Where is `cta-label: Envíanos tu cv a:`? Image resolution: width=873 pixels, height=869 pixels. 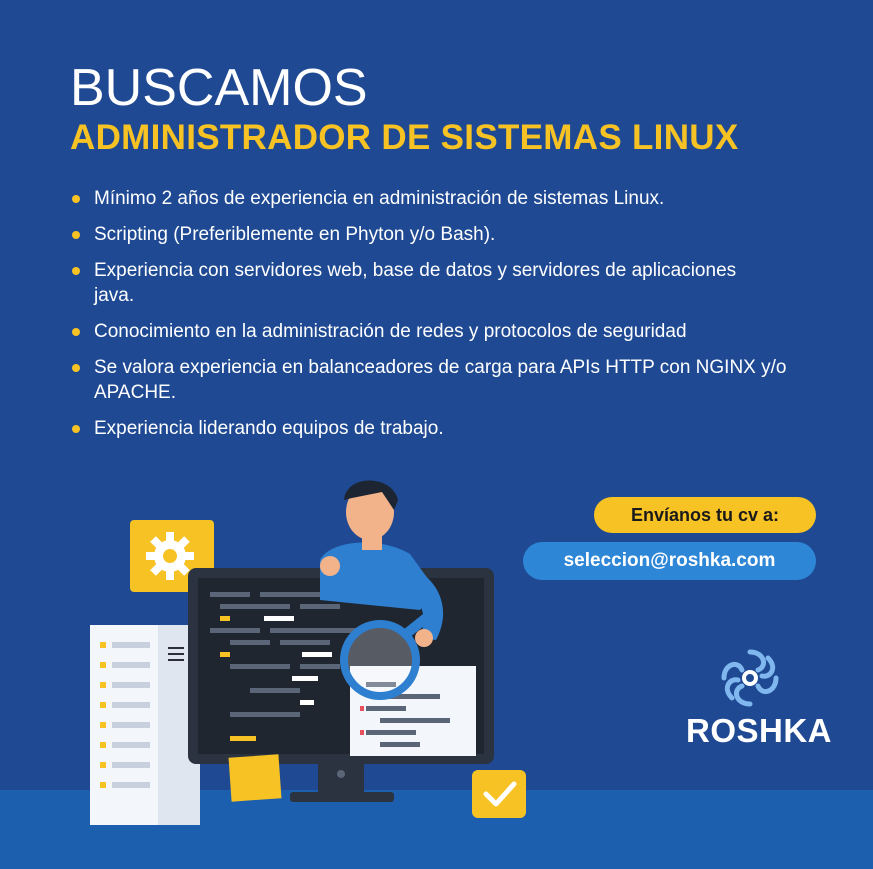
cta-label: Envíanos tu cv a: is located at coordinates (705, 515).